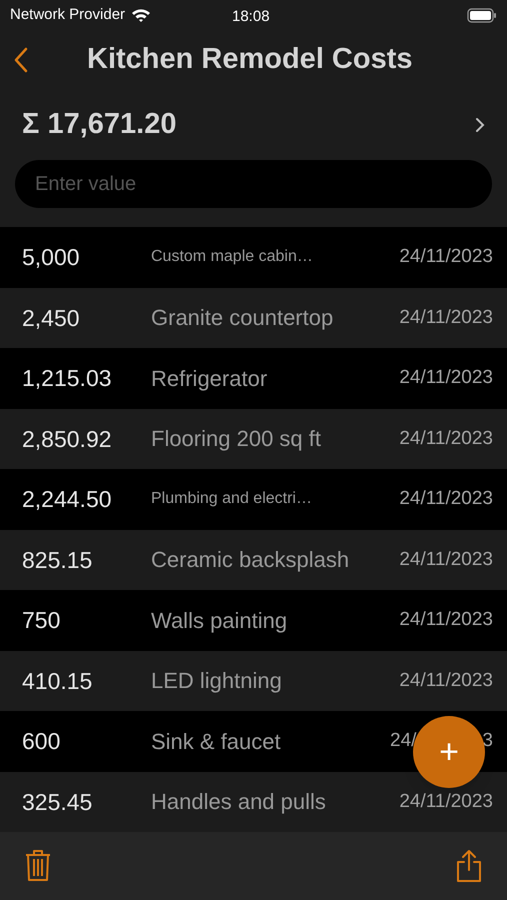 This screenshot has height=900, width=507. I want to click on total-row: Σ 17,671.20, so click(253, 125).